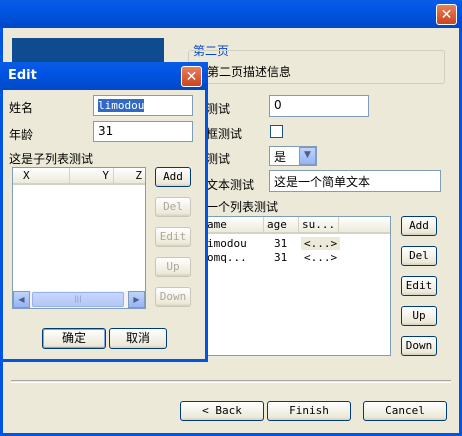 Image resolution: width=462 pixels, height=436 pixels. What do you see at coordinates (419, 226) in the screenshot?
I see `add-button: Add` at bounding box center [419, 226].